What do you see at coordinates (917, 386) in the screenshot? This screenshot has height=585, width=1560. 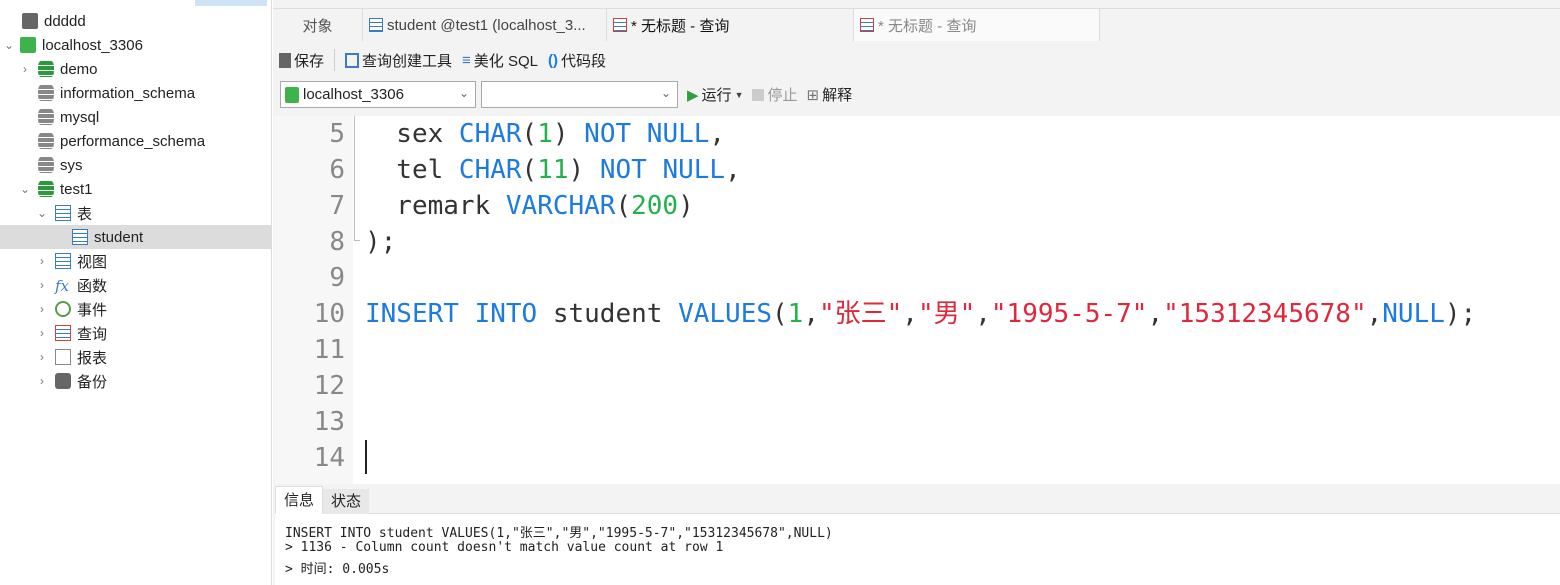 I see `code-line: 12` at bounding box center [917, 386].